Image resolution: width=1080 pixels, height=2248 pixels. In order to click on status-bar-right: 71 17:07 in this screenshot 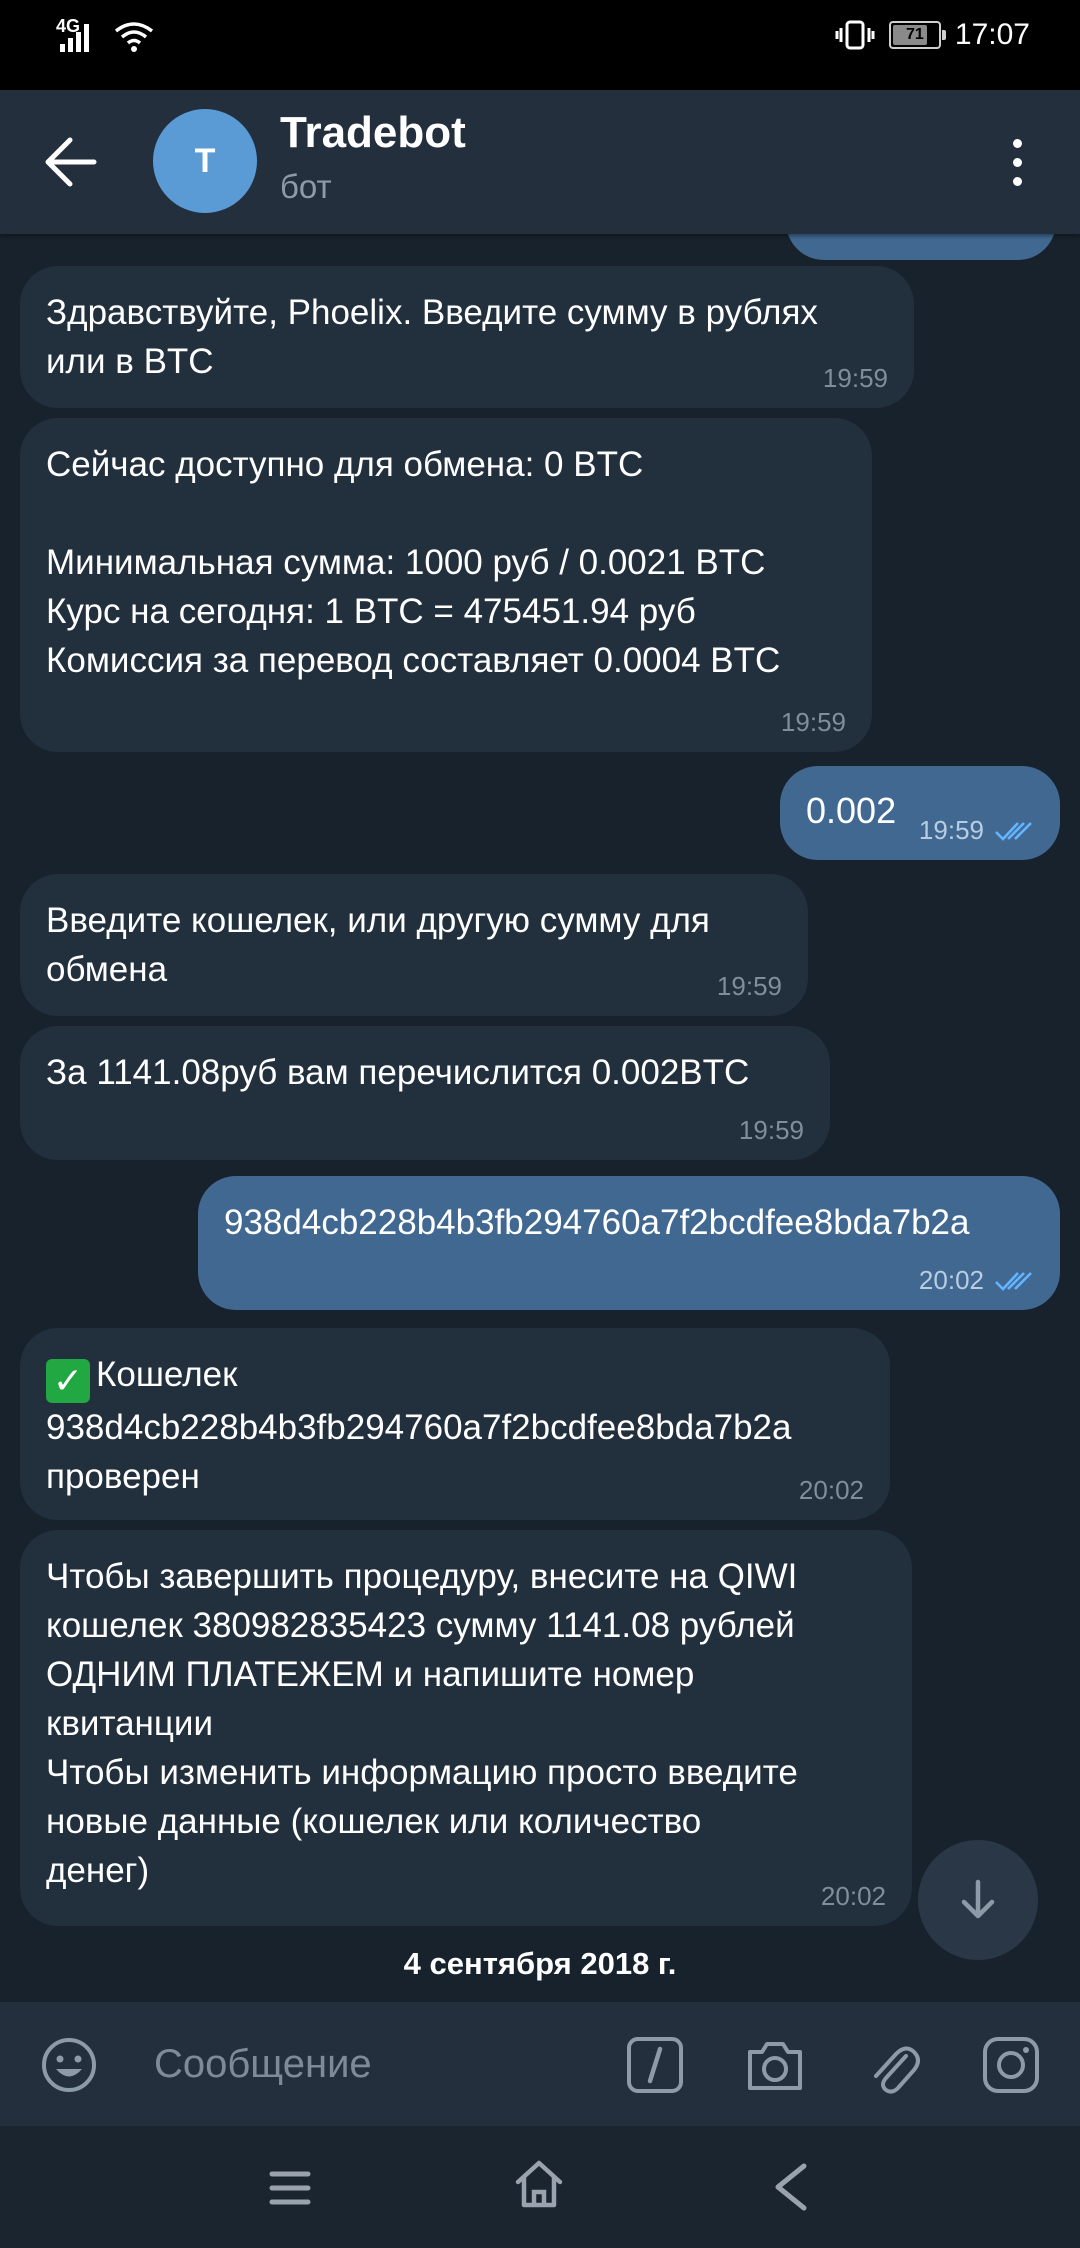, I will do `click(932, 35)`.